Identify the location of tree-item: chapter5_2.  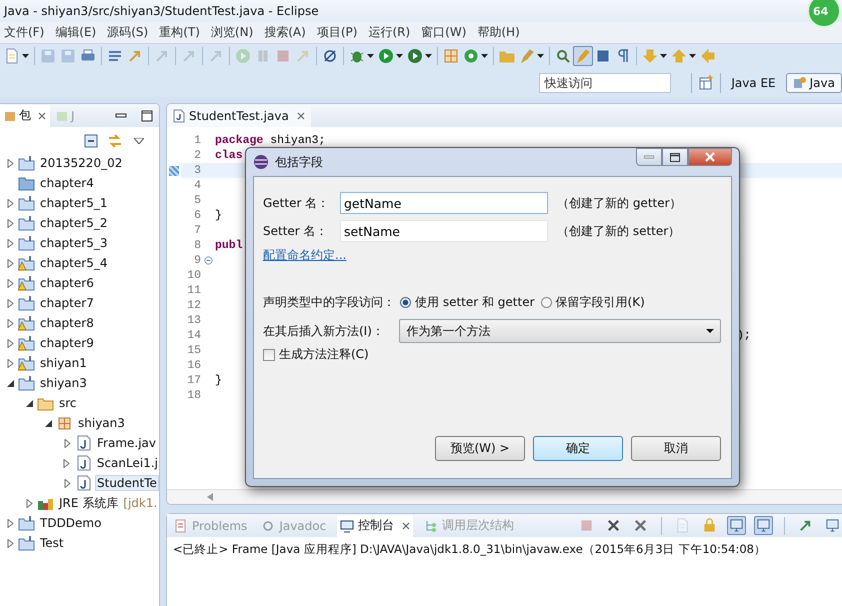
(73, 223).